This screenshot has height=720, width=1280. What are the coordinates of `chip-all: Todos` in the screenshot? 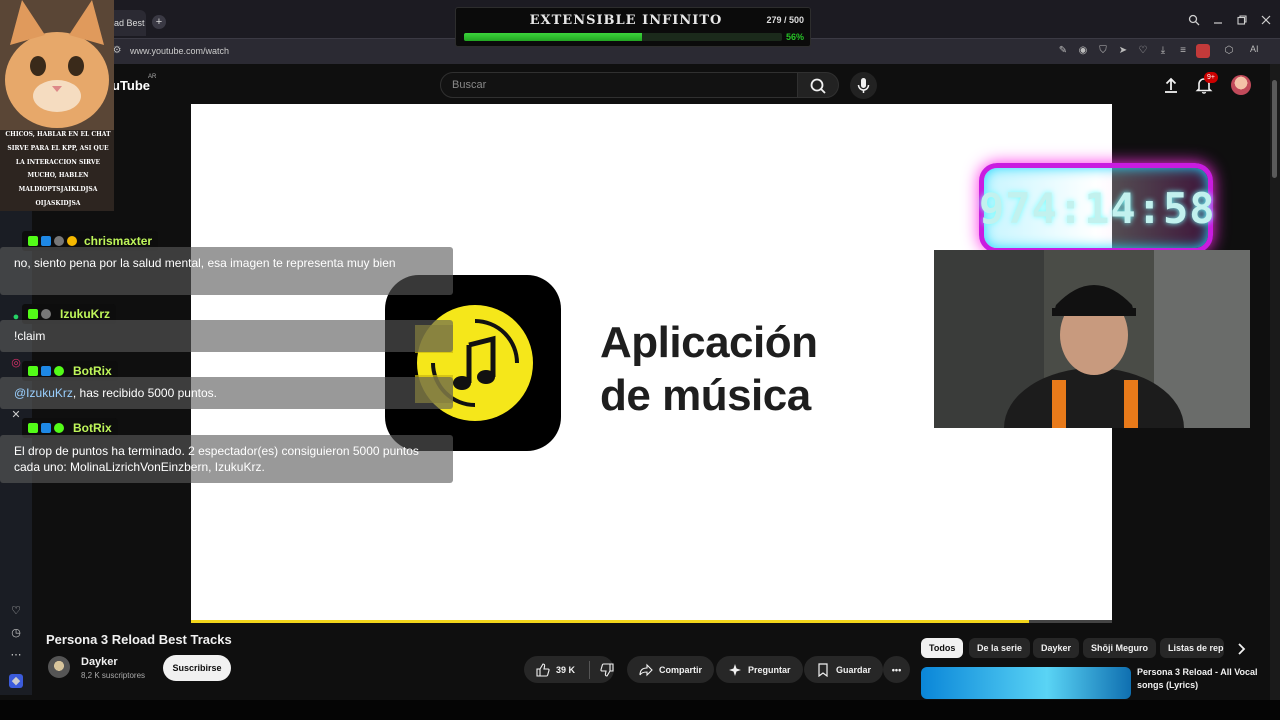 It's located at (942, 648).